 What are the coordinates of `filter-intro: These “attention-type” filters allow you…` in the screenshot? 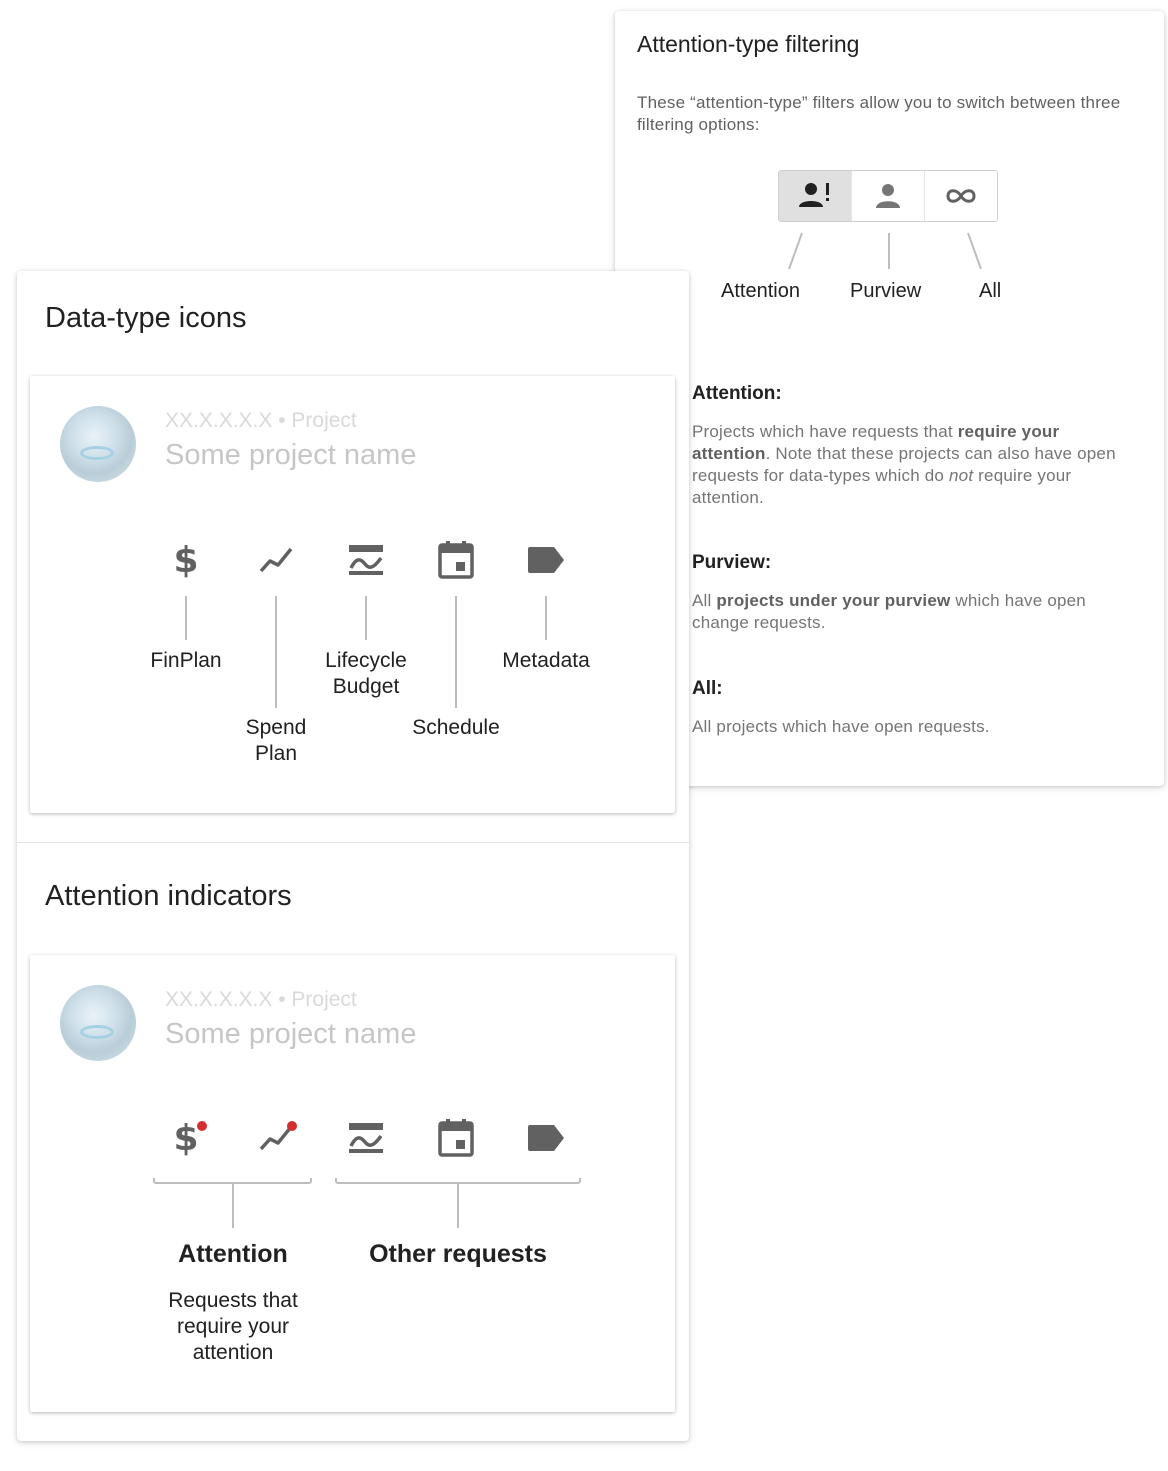 It's located at (879, 113).